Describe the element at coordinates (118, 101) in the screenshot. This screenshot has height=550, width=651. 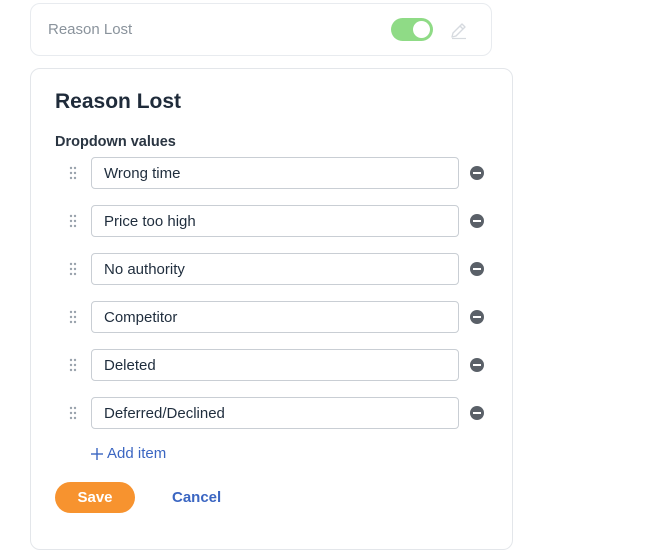
I see `editor-title: Reason Lost` at that location.